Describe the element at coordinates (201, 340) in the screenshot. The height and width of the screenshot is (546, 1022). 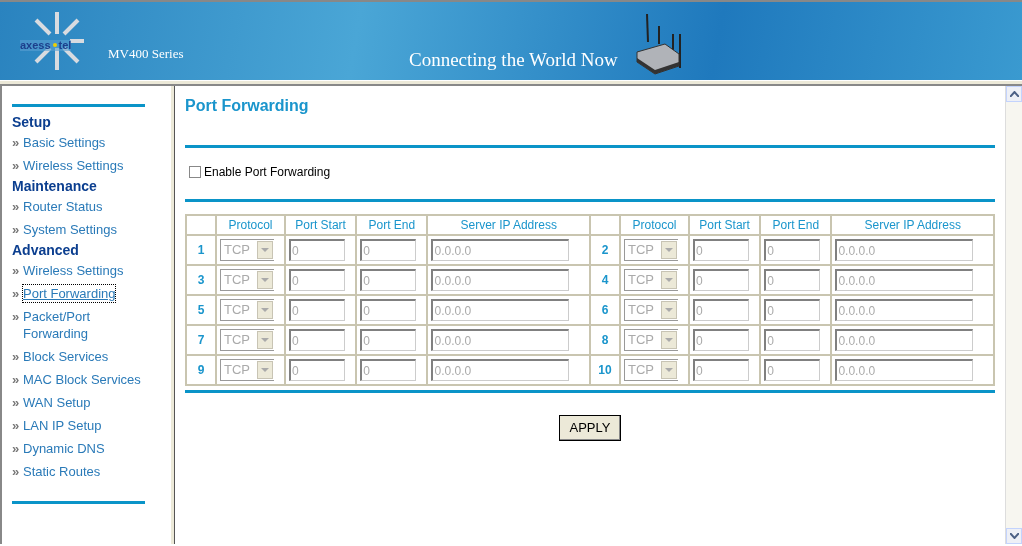
I see `row-number: 7` at that location.